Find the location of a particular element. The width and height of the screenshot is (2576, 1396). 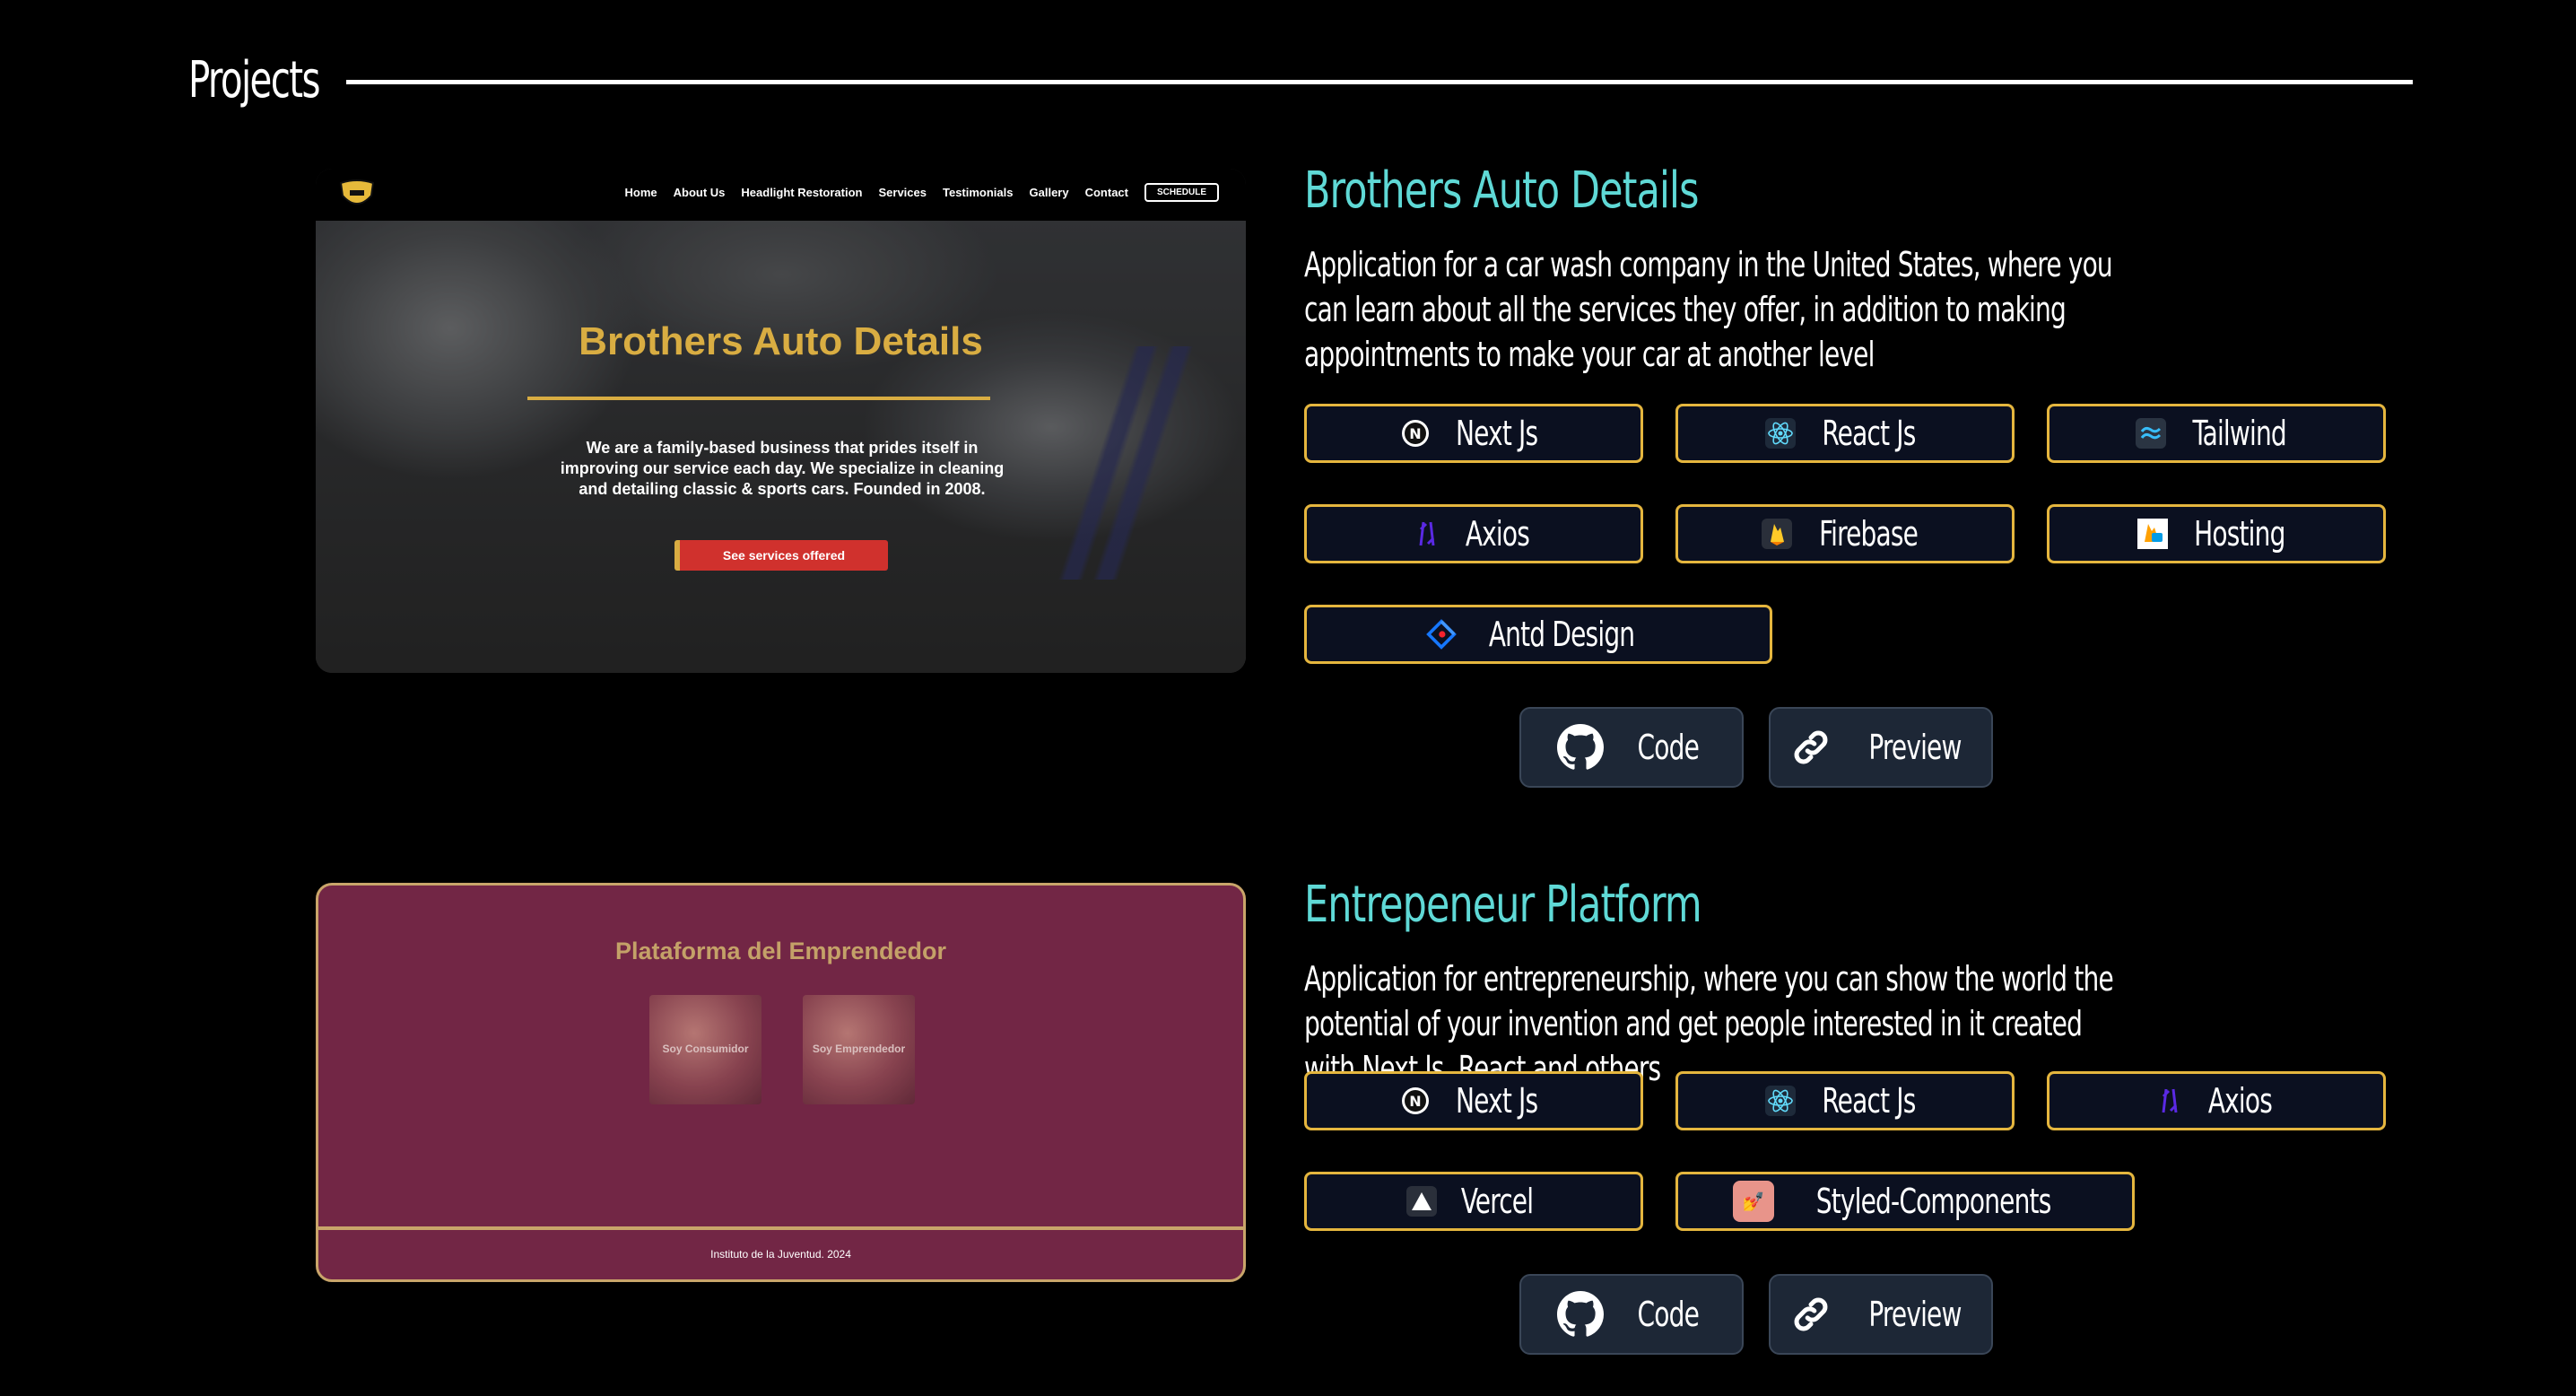

section-title: Projects is located at coordinates (254, 80).